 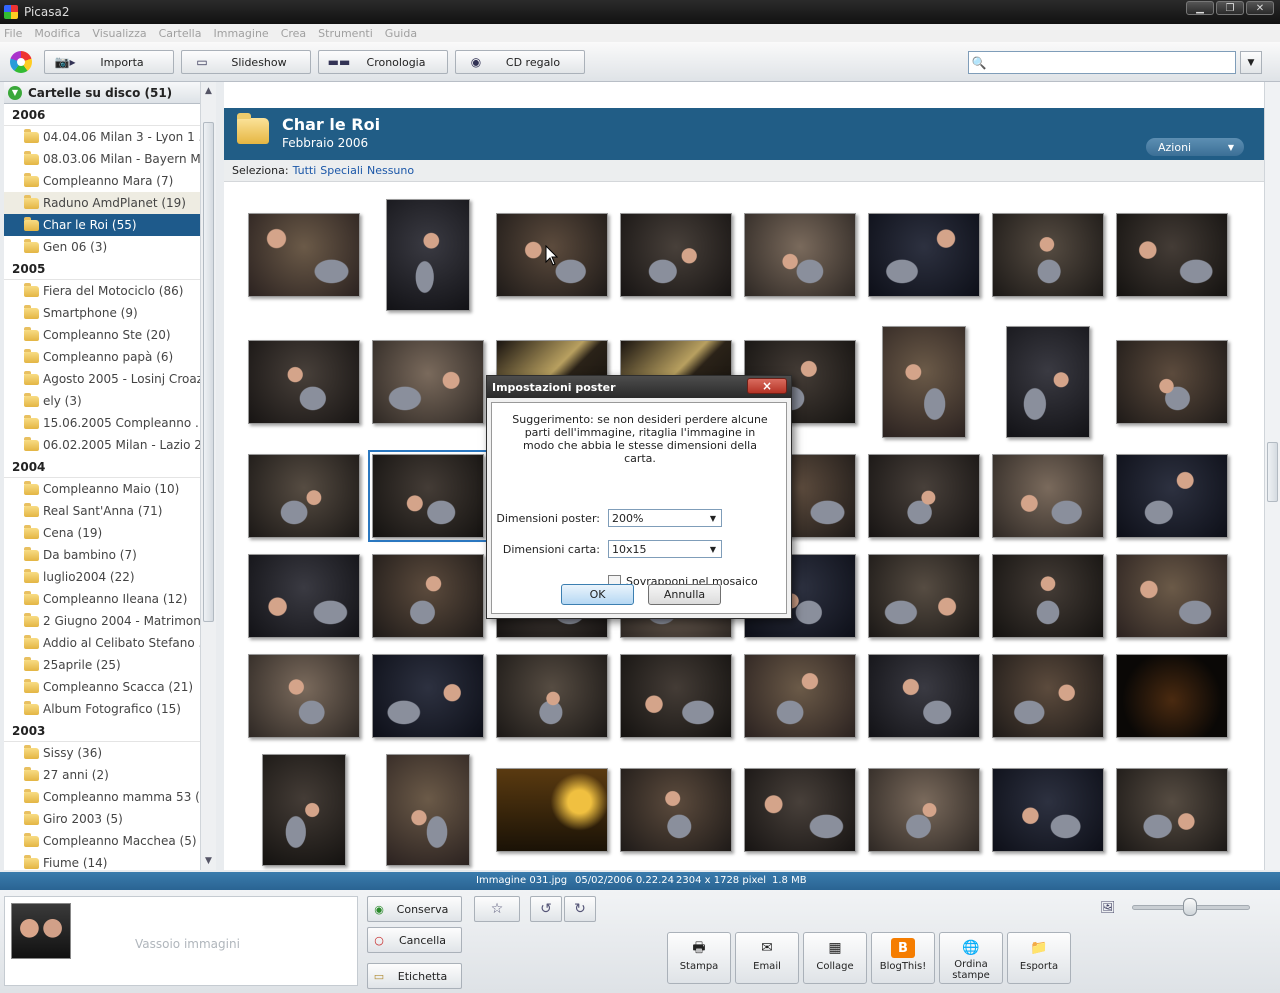 I want to click on album-scrollbar, so click(x=1272, y=476).